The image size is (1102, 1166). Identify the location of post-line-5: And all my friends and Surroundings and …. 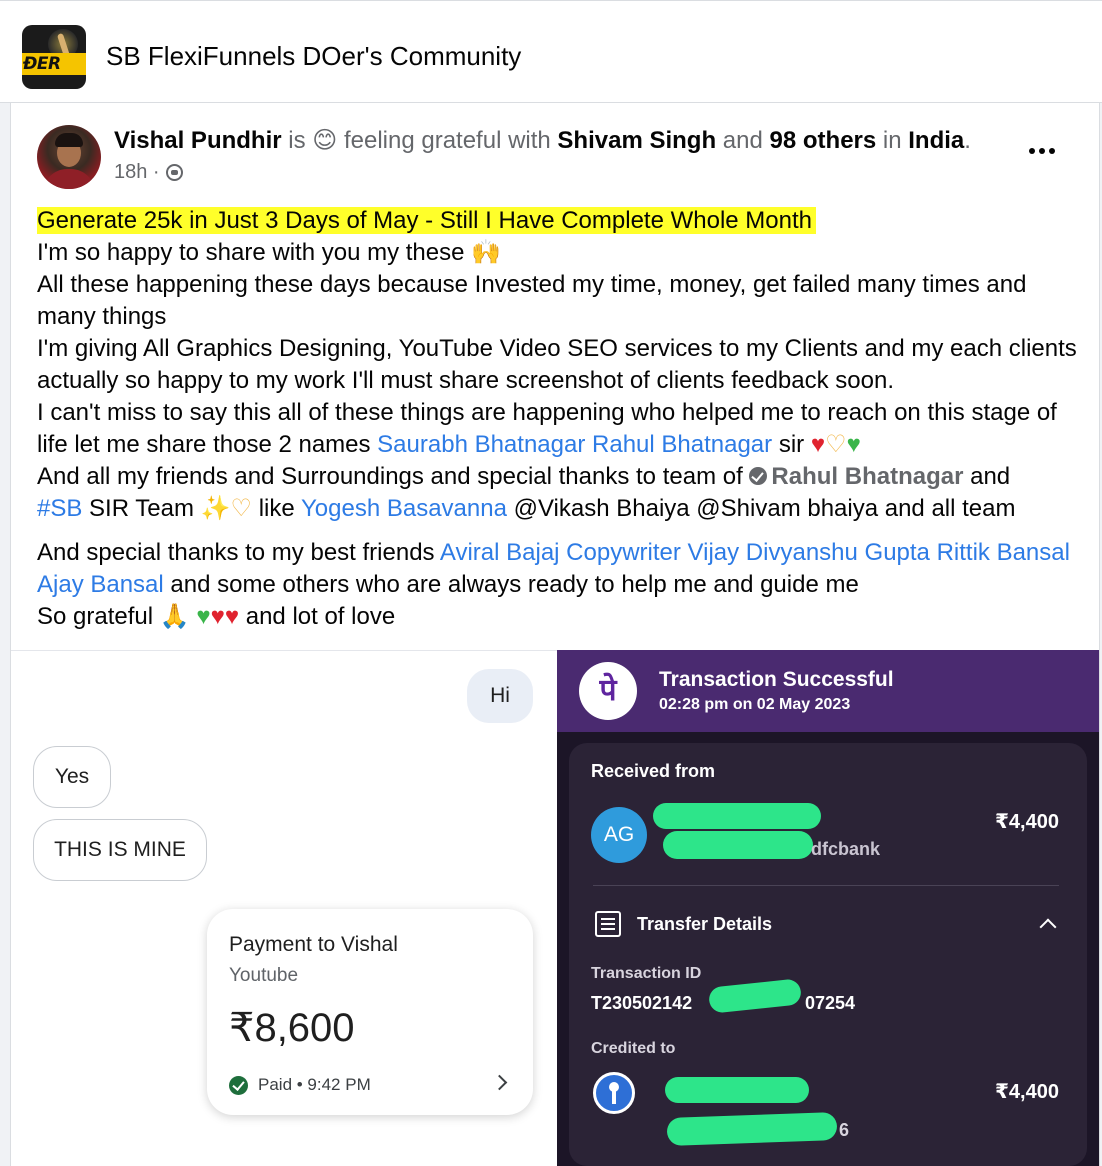
(557, 477).